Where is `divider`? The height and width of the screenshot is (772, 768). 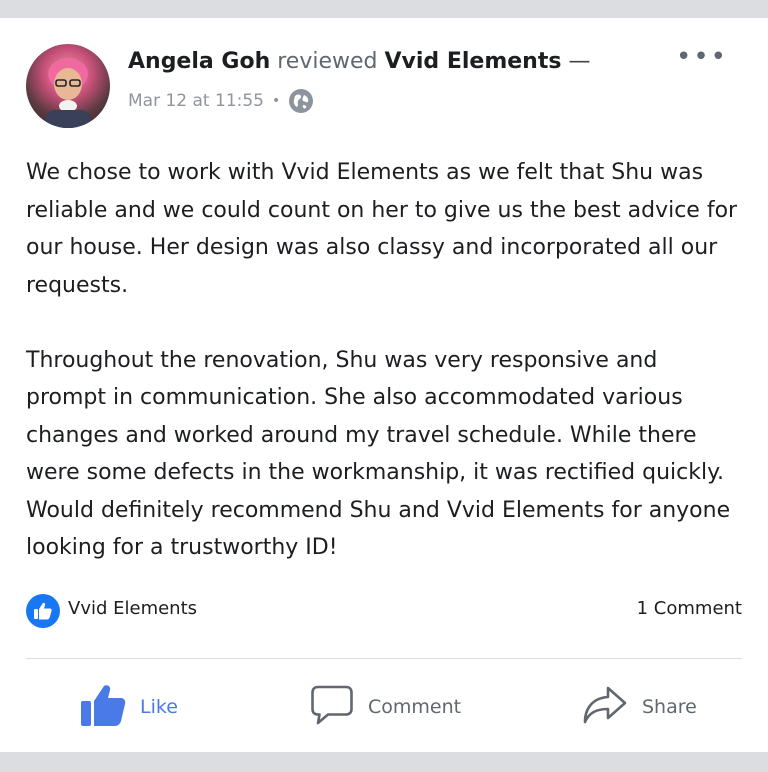 divider is located at coordinates (384, 658).